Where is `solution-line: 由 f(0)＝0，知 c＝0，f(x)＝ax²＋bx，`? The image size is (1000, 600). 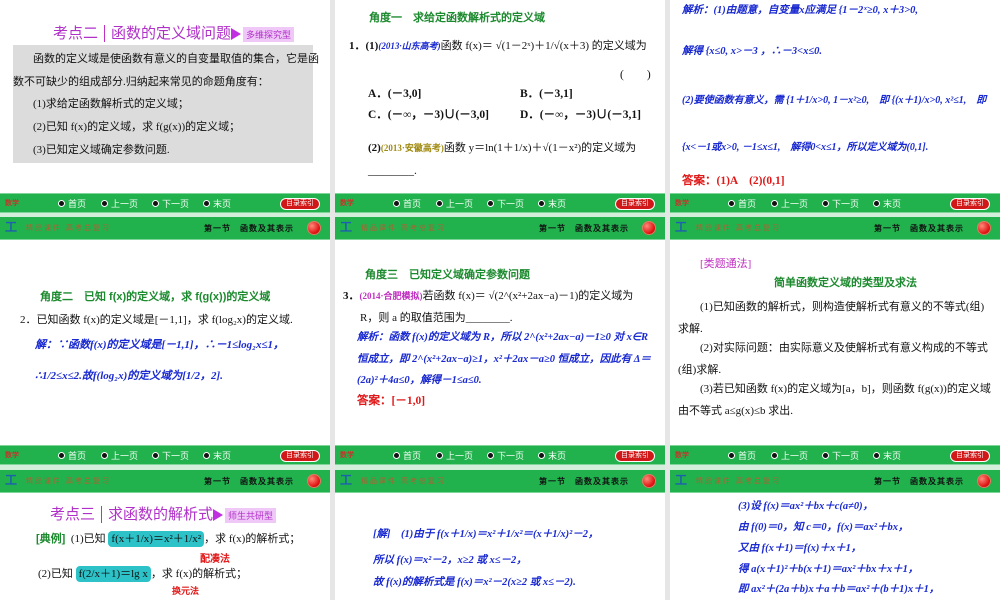
solution-line: 由 f(0)＝0，知 c＝0，f(x)＝ax²＋bx， is located at coordinates (823, 527).